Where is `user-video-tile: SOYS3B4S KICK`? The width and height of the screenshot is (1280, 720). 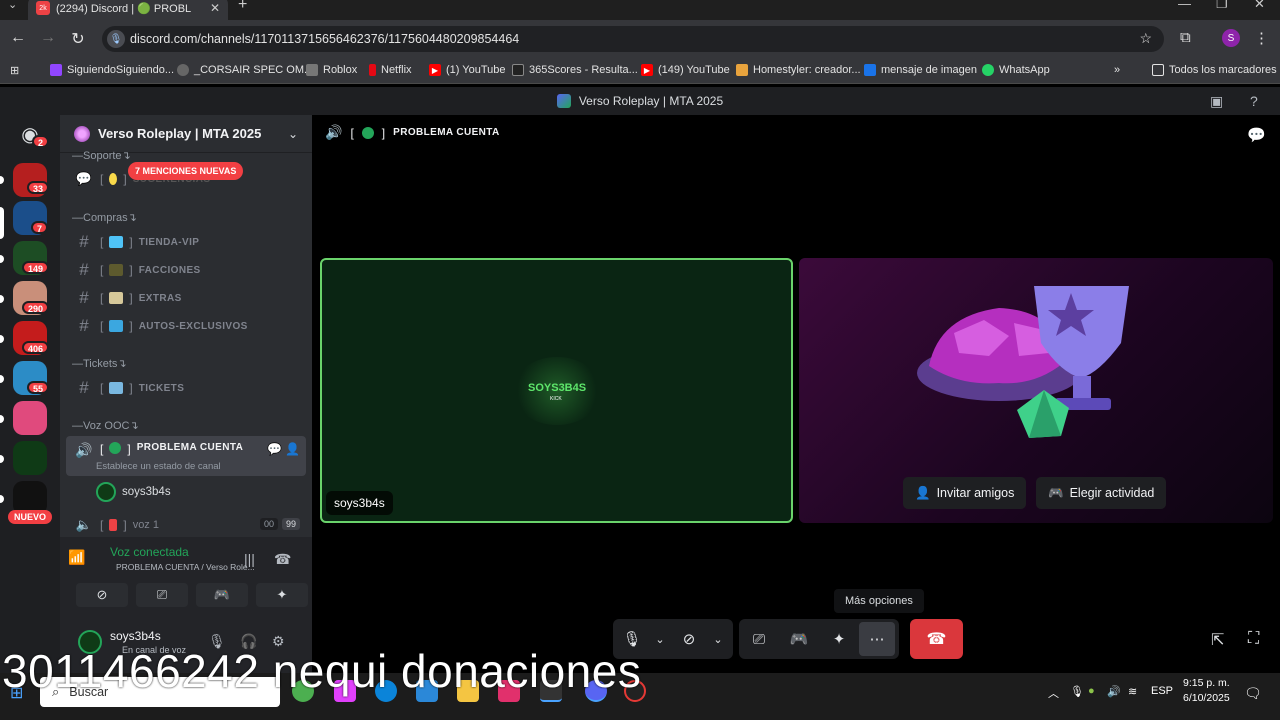
user-video-tile: SOYS3B4S KICK is located at coordinates (556, 390).